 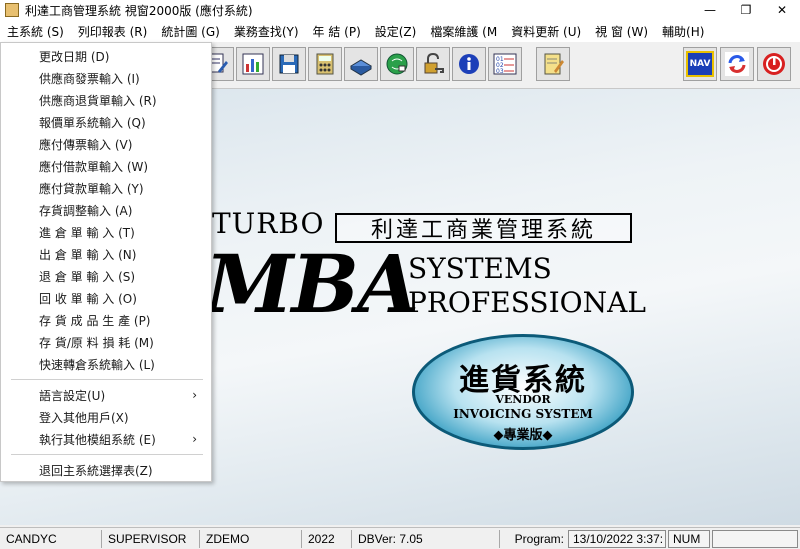 I want to click on exit-icon, so click(x=774, y=64).